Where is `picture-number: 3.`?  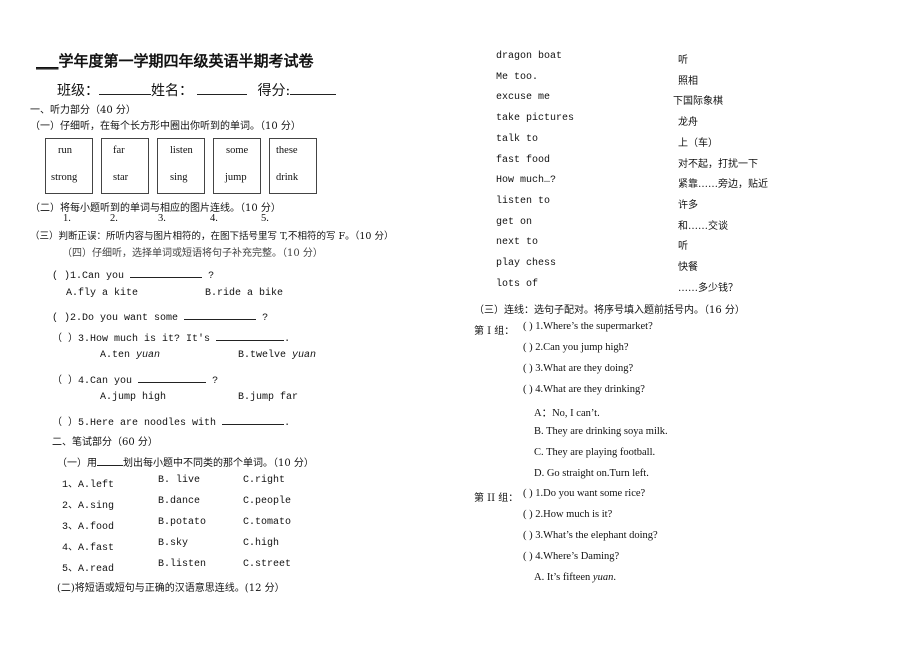 picture-number: 3. is located at coordinates (162, 218).